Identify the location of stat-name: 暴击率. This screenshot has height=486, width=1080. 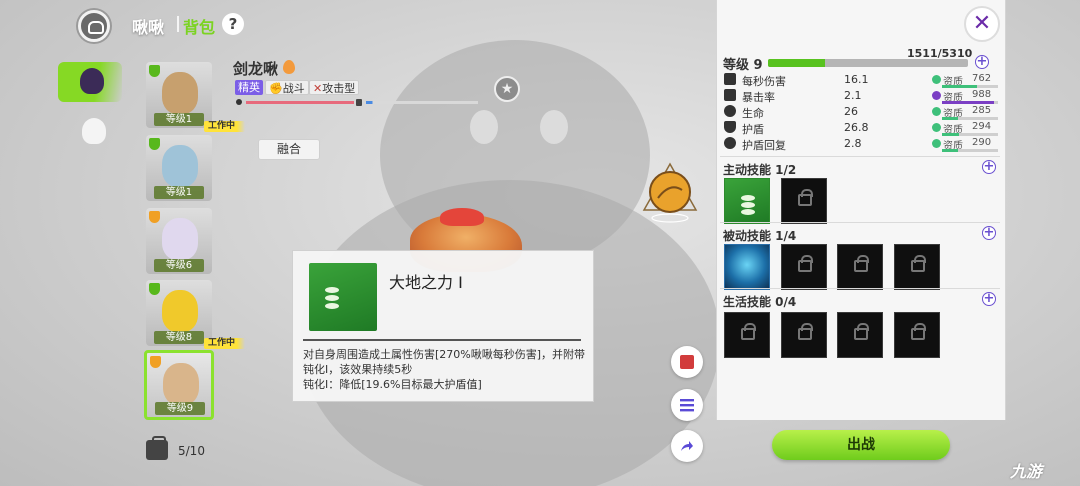
(758, 97).